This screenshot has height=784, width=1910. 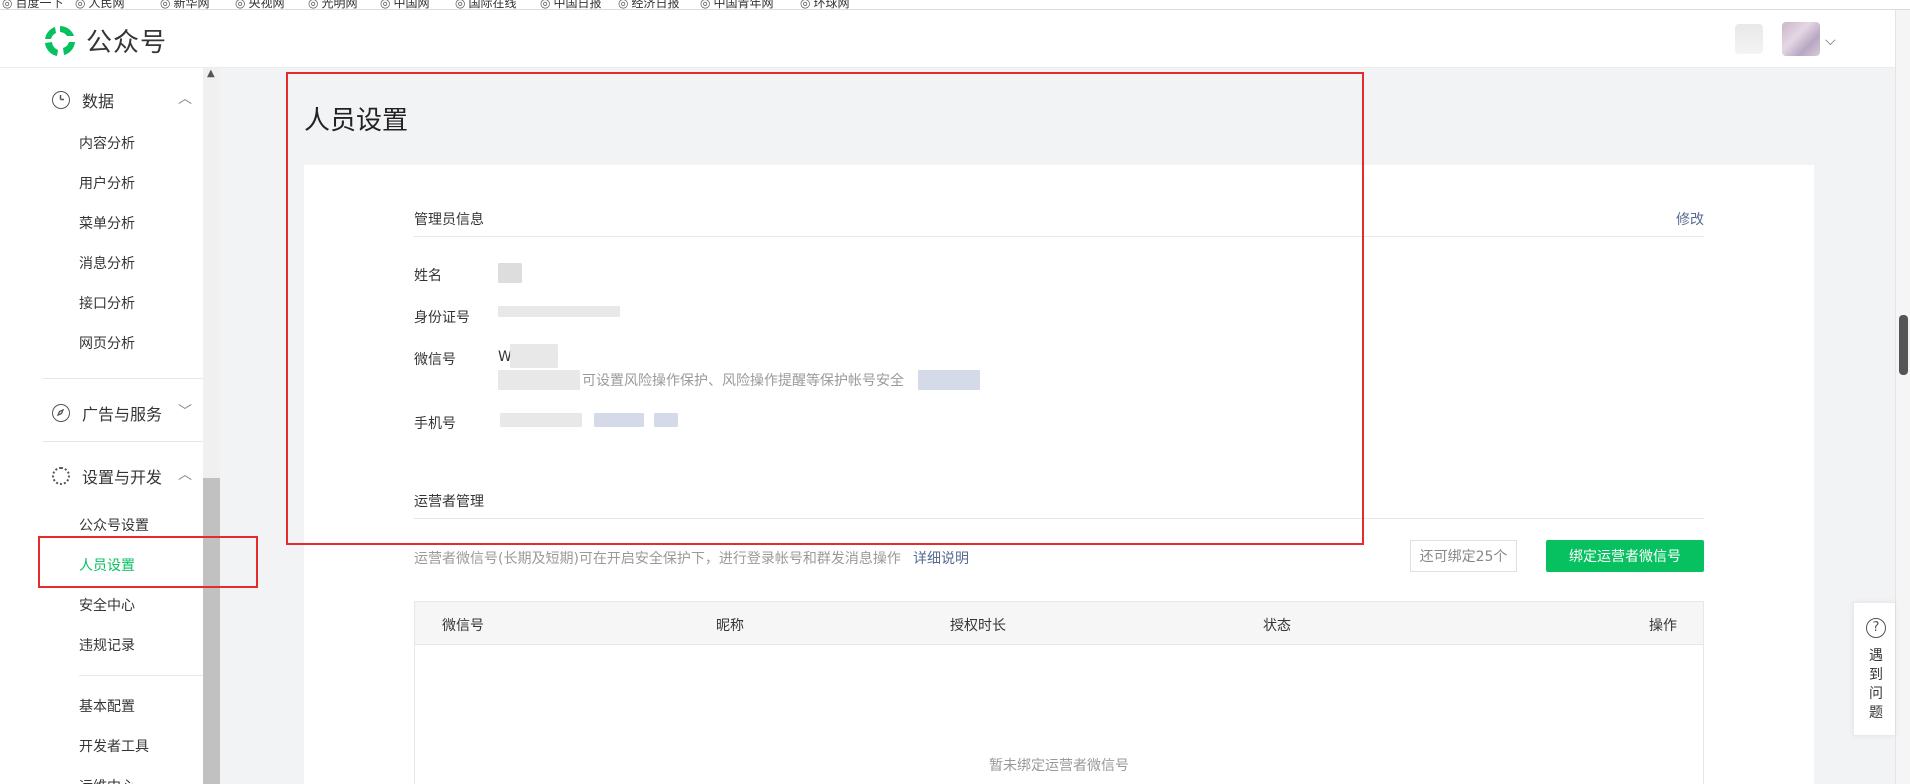 What do you see at coordinates (1059, 766) in the screenshot?
I see `empty-state: 暂未绑定运营者微信号` at bounding box center [1059, 766].